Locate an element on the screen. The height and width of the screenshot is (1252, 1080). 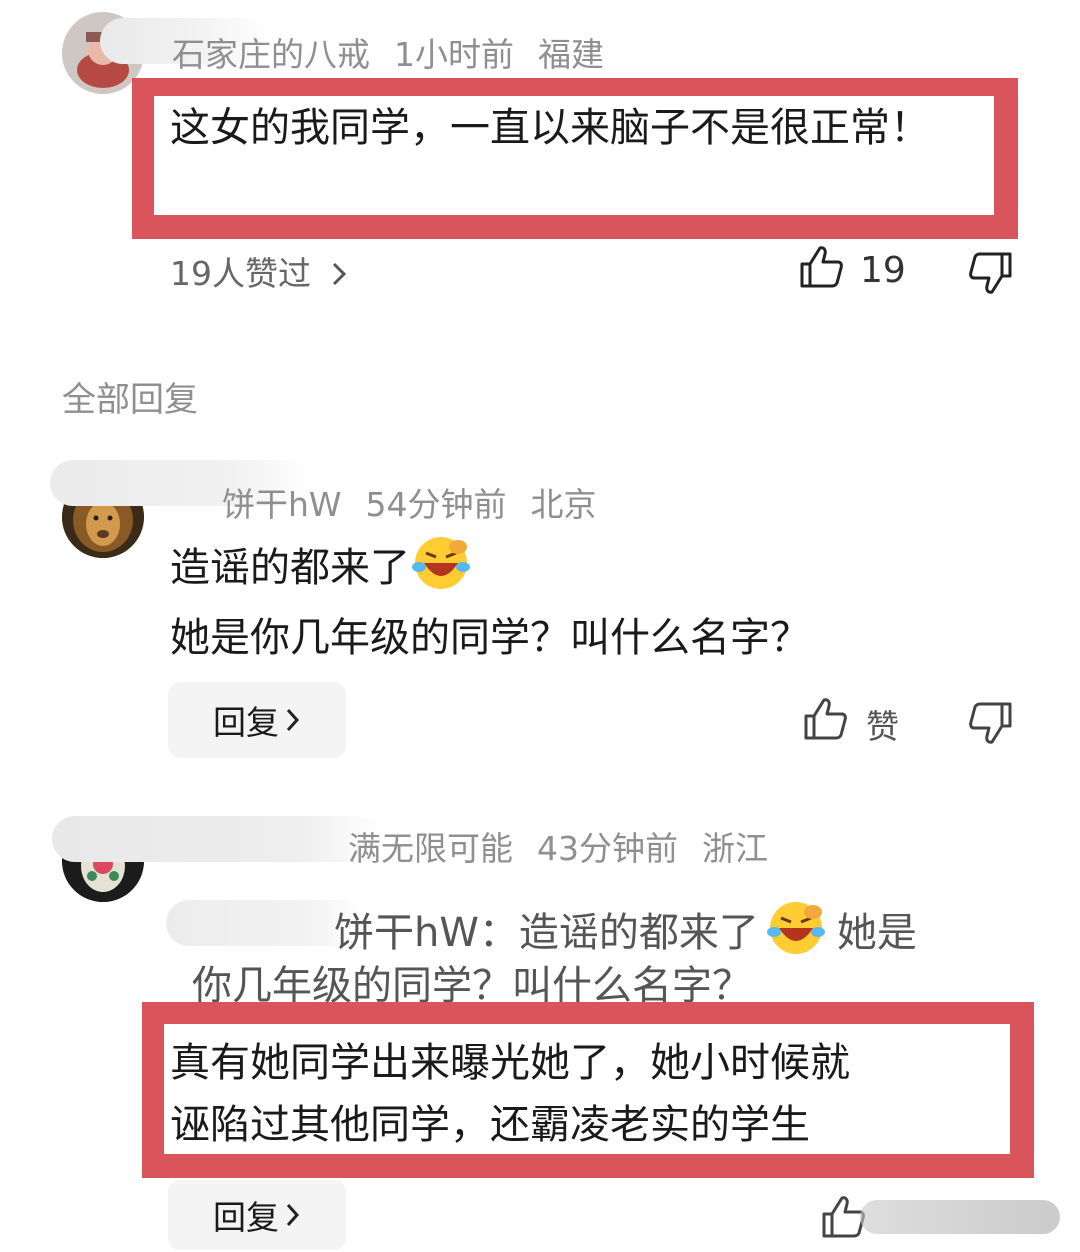
comment-text: 这女的我同学，一直以来脑子不是很正常！ is located at coordinates (550, 128).